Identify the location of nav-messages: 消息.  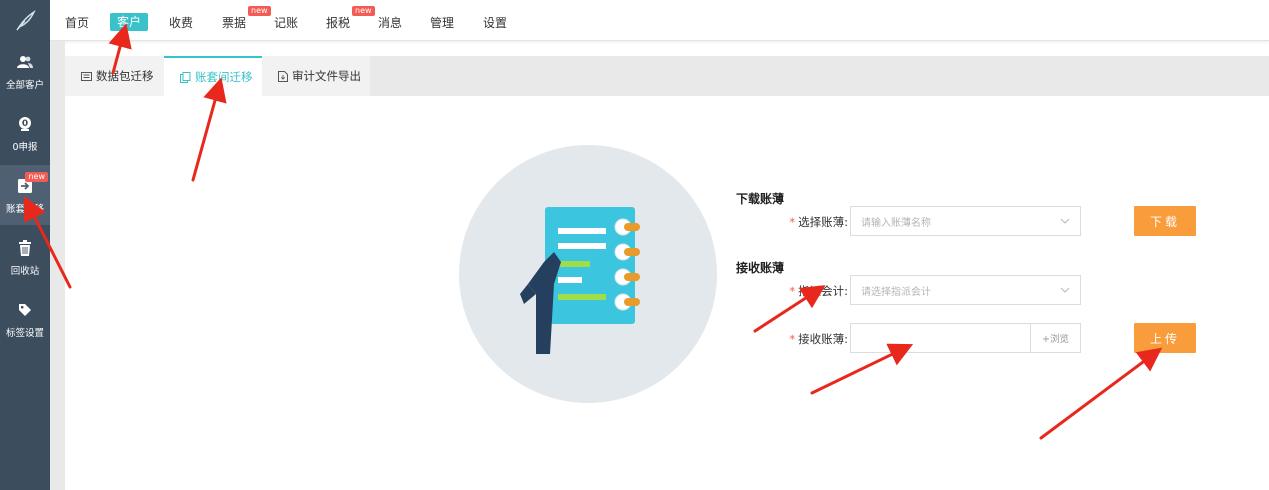
(390, 23).